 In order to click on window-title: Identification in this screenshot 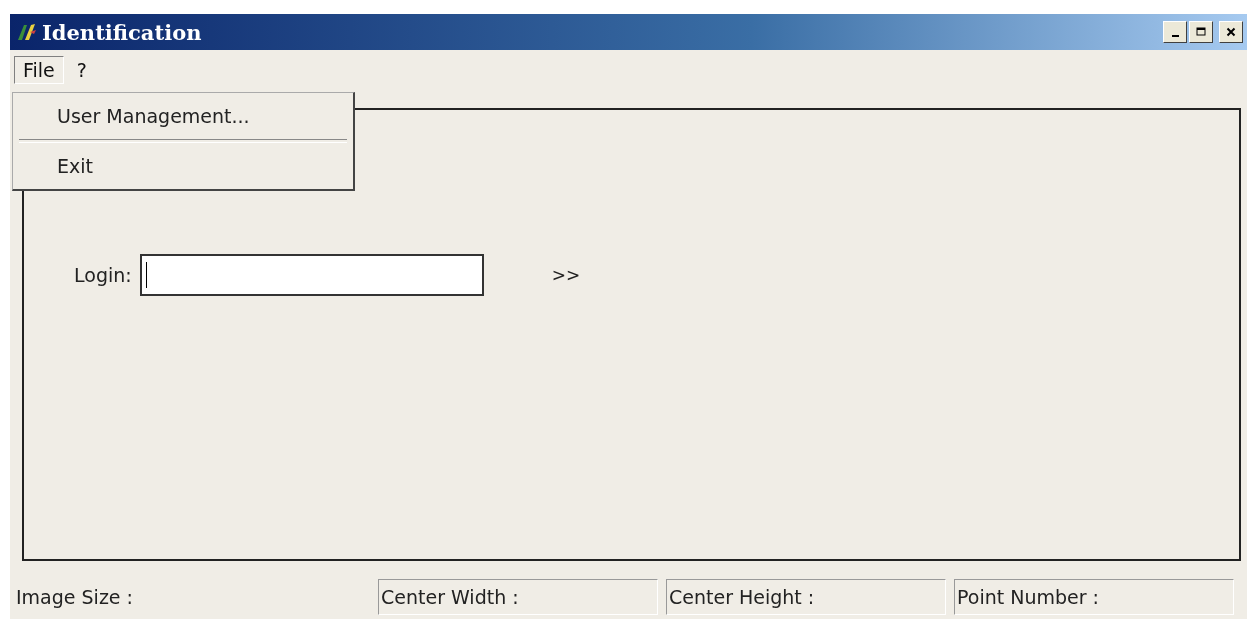, I will do `click(122, 32)`.